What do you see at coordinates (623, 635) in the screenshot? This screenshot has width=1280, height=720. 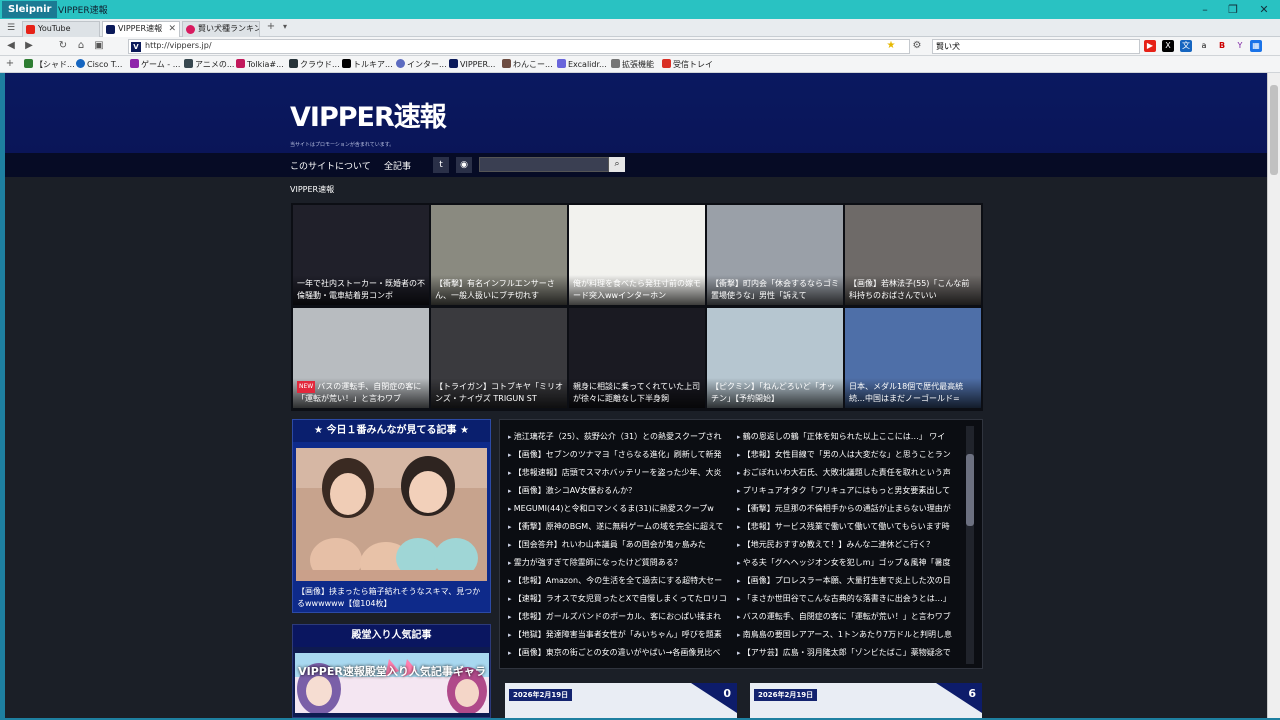 I see `headline-link: 【地獄】発達障害当事者女性が「みいちゃん」呼びを題素` at bounding box center [623, 635].